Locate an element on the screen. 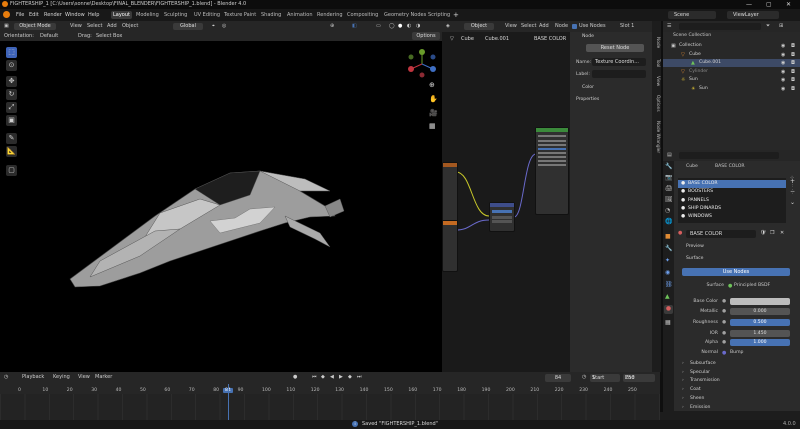 This screenshot has height=429, width=800. material-slot: ● PANNELS is located at coordinates (732, 201).